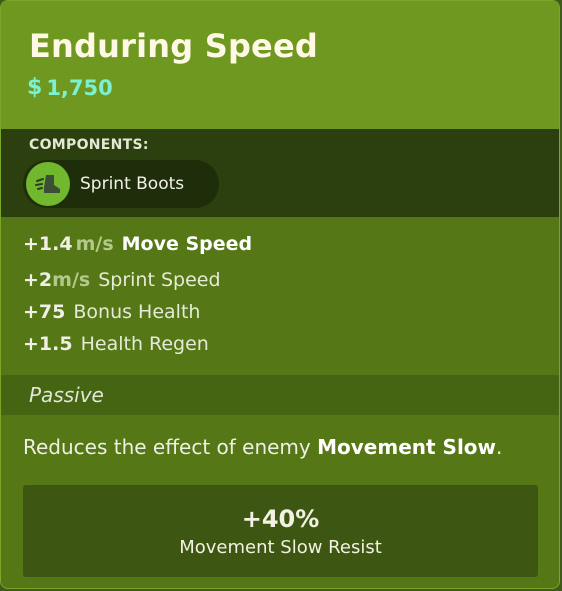  What do you see at coordinates (407, 447) in the screenshot?
I see `desc-highlight: Movement Slow` at bounding box center [407, 447].